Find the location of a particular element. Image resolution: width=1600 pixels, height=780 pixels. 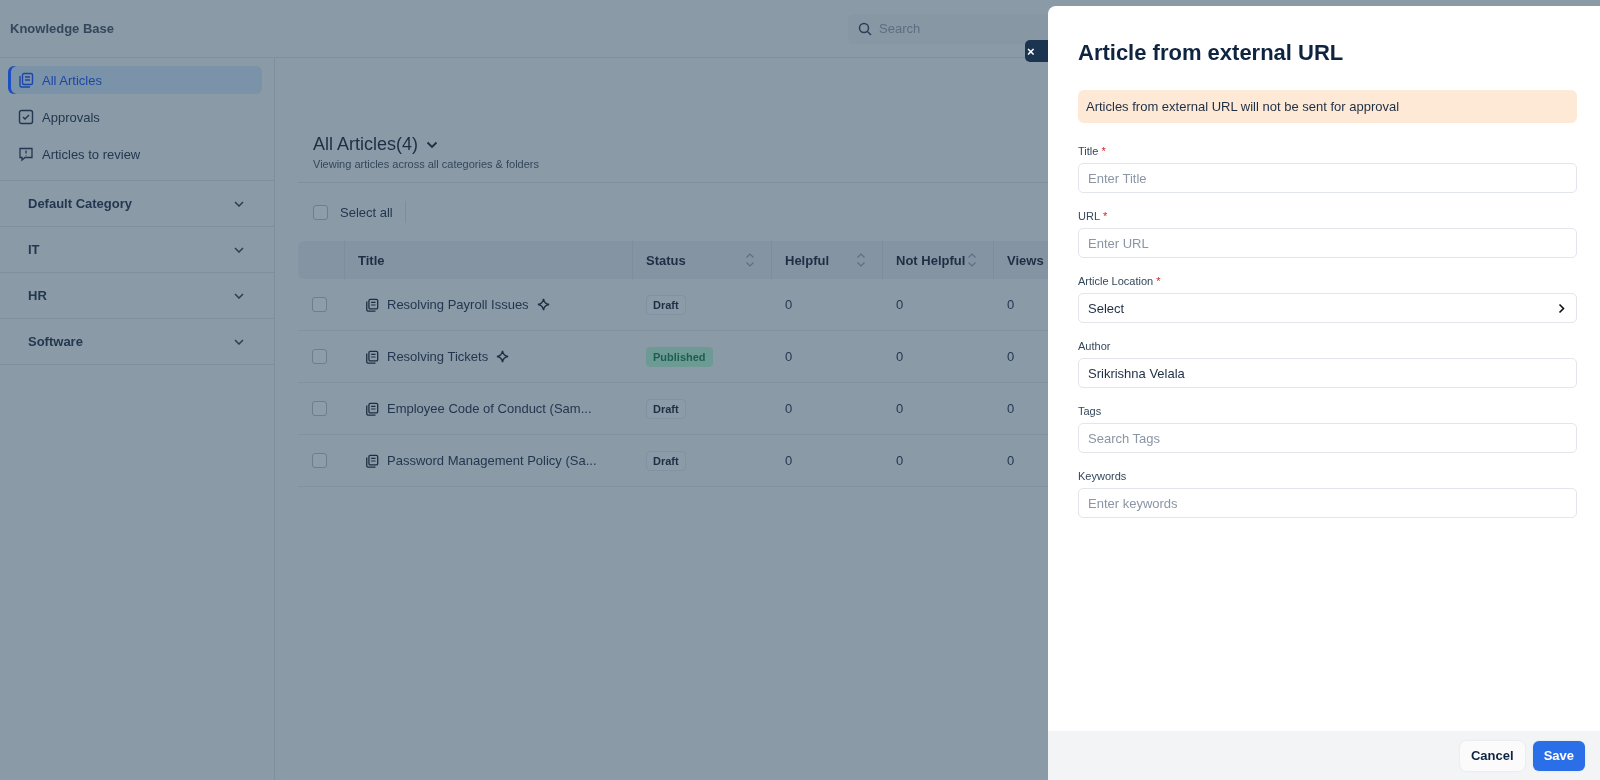

category-item: IT is located at coordinates (137, 250).